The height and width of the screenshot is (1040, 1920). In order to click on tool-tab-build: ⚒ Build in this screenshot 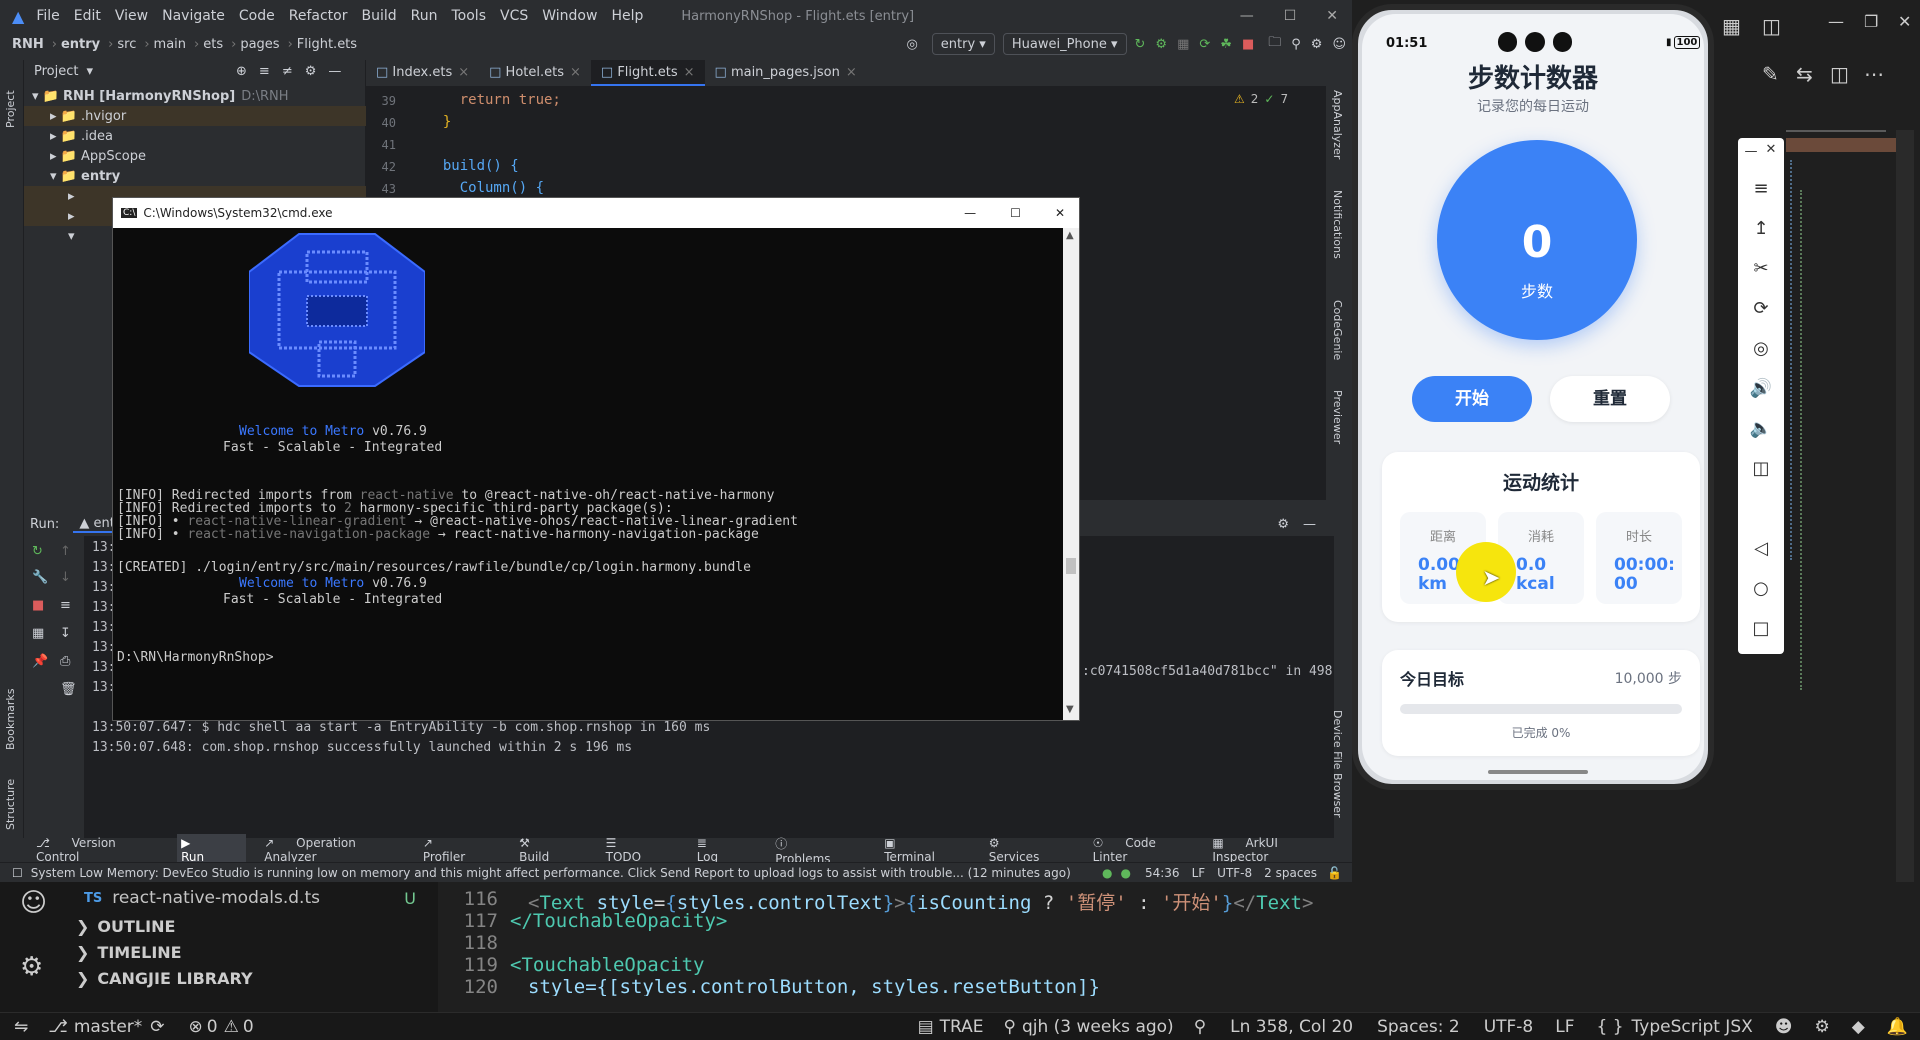, I will do `click(553, 850)`.